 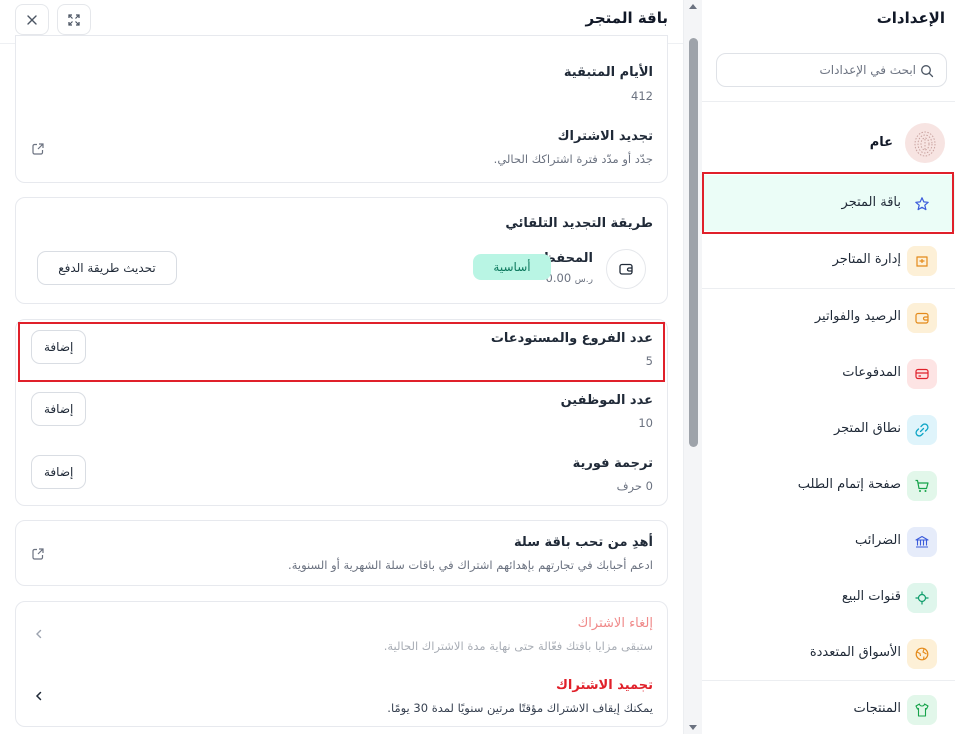 I want to click on search-box, so click(x=831, y=70).